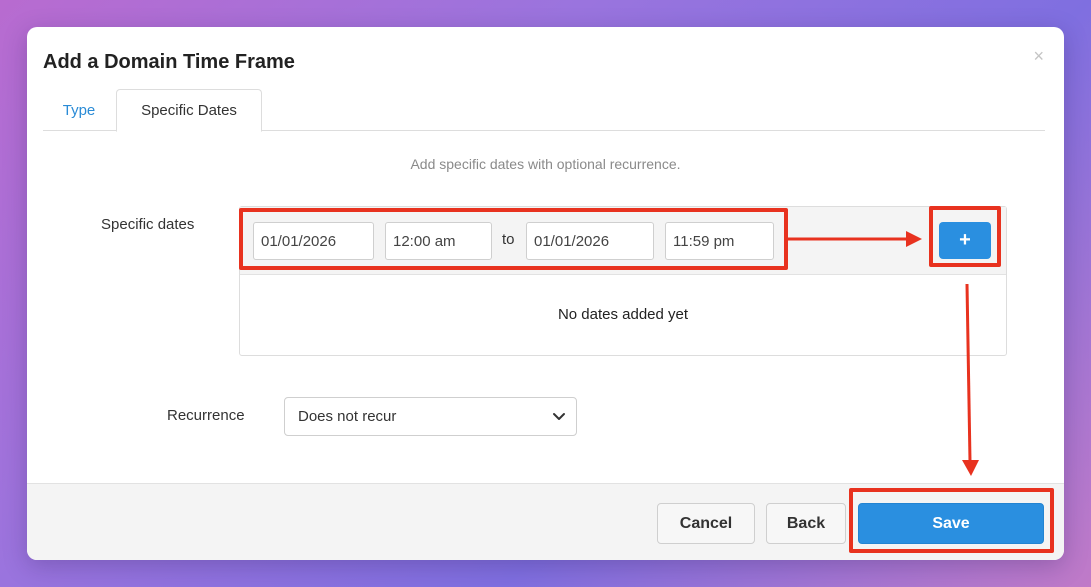 The height and width of the screenshot is (587, 1091). What do you see at coordinates (544, 110) in the screenshot?
I see `tab-bar: Type Specific Dates` at bounding box center [544, 110].